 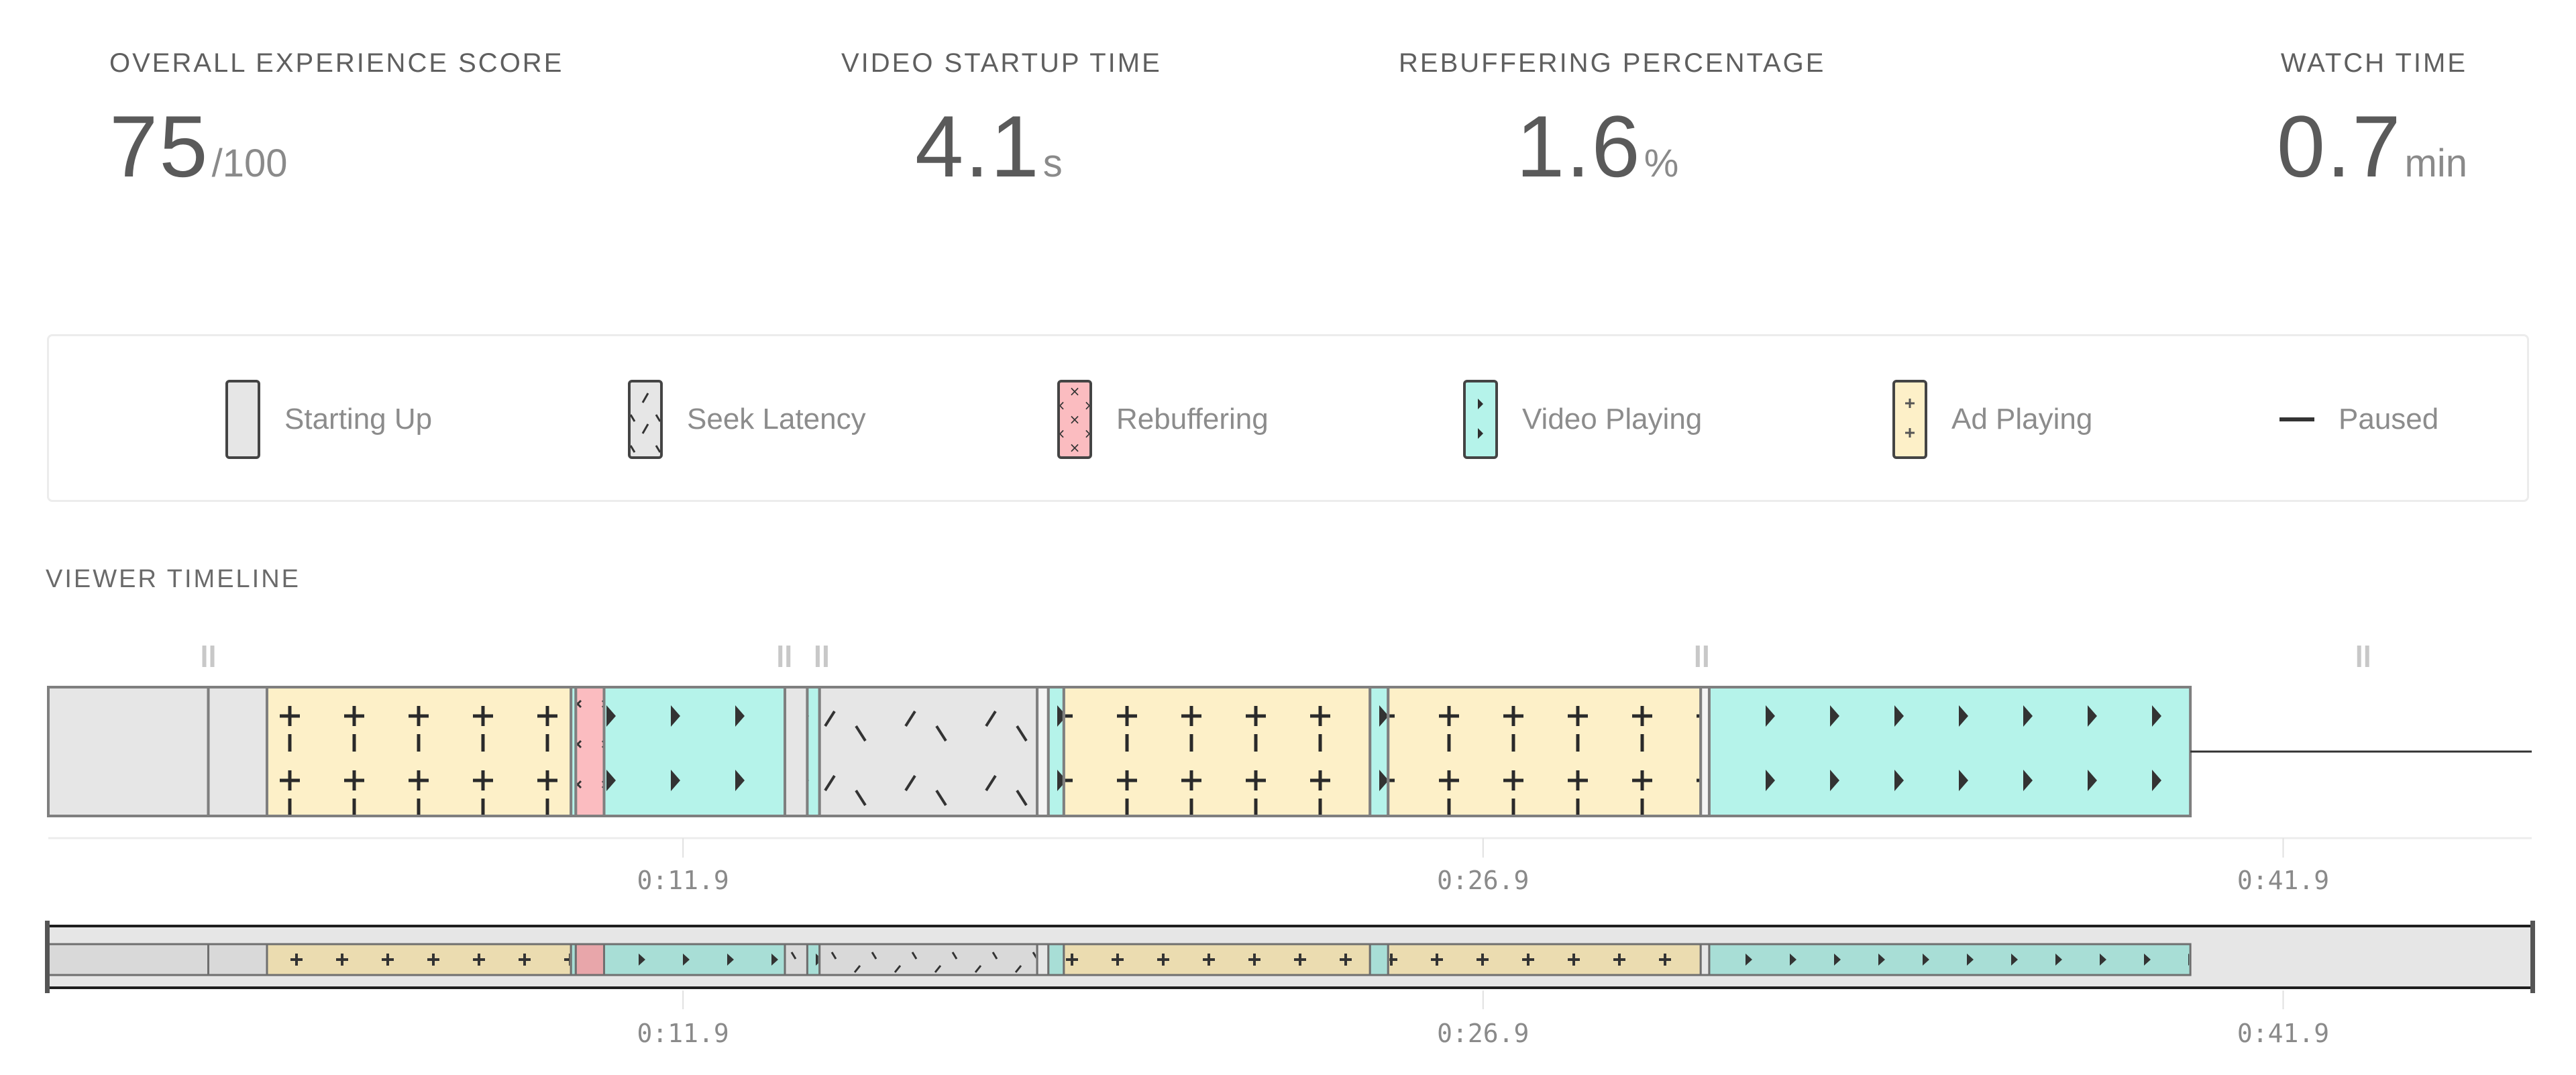 I want to click on axis-tick-label: 0:26.9, so click(x=1483, y=880).